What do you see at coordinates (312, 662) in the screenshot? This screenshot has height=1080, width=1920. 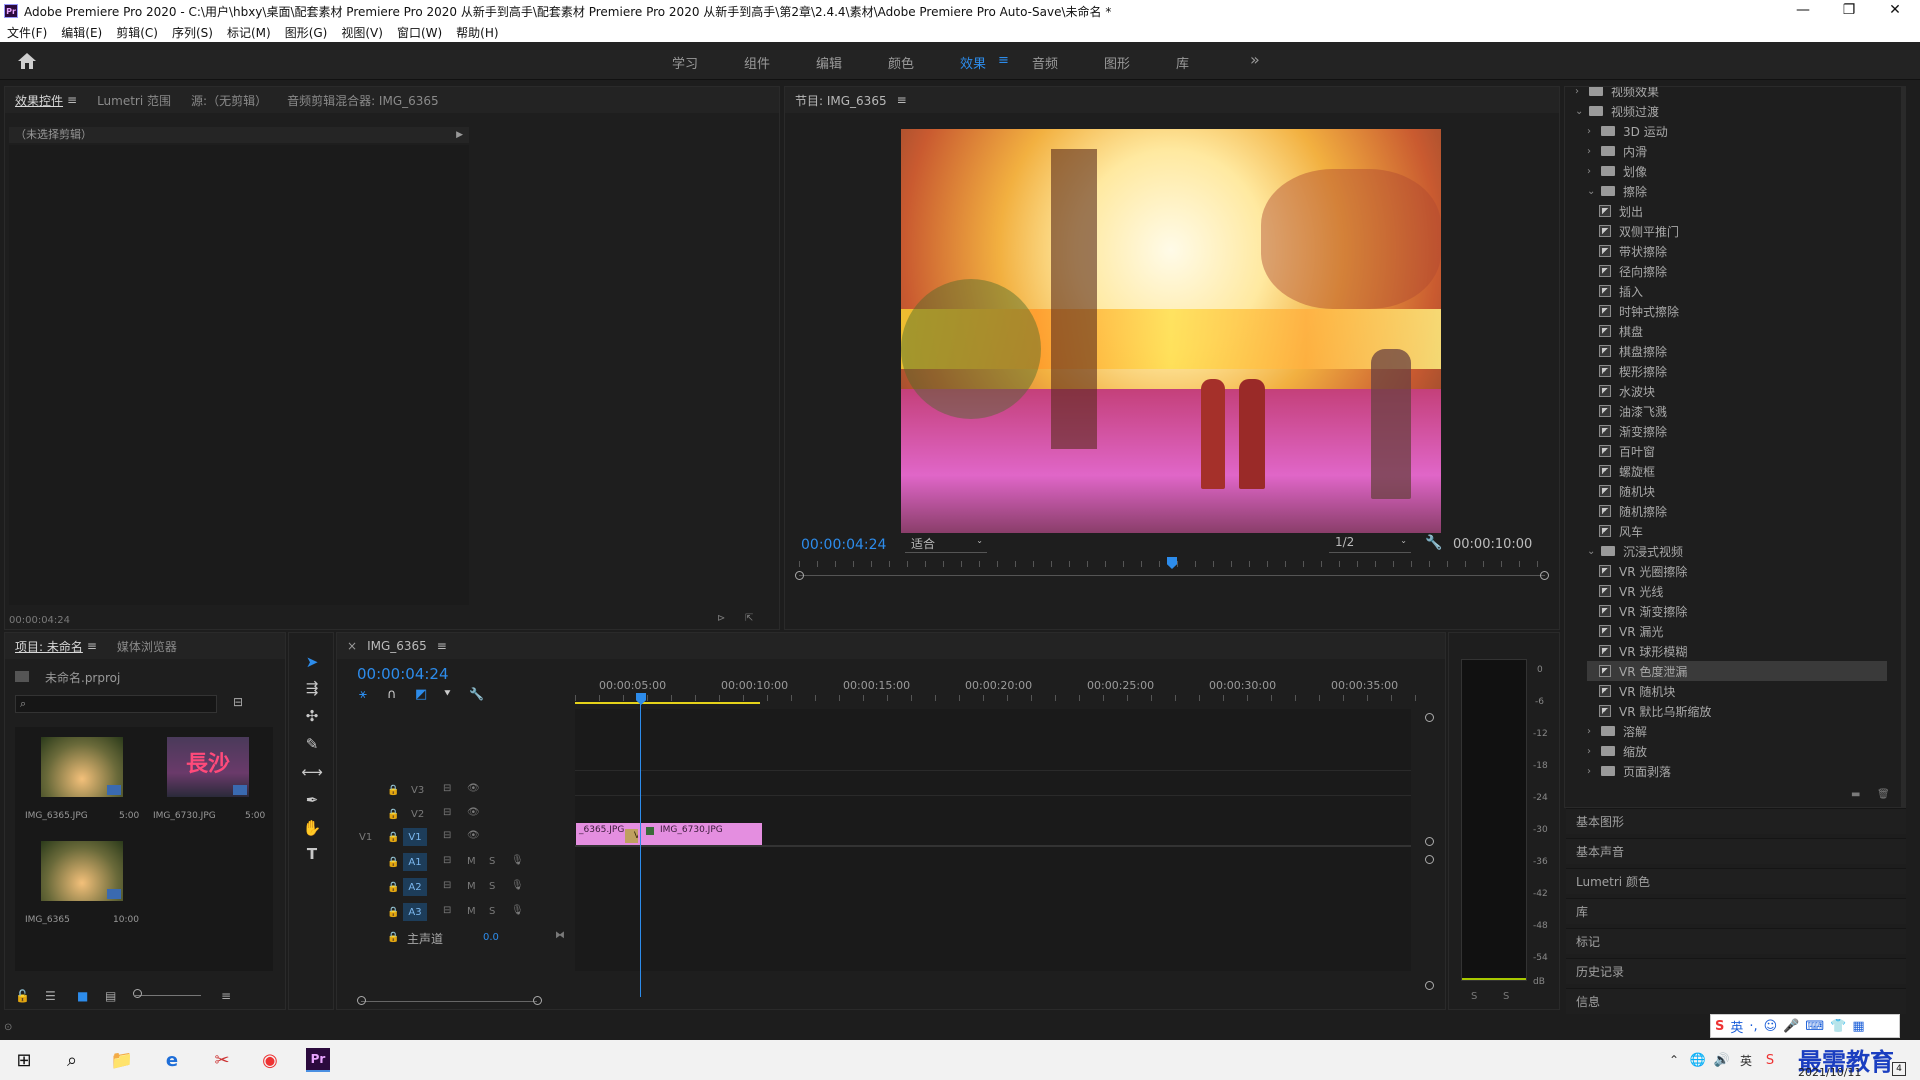 I see `selection-tool-icon: ➤` at bounding box center [312, 662].